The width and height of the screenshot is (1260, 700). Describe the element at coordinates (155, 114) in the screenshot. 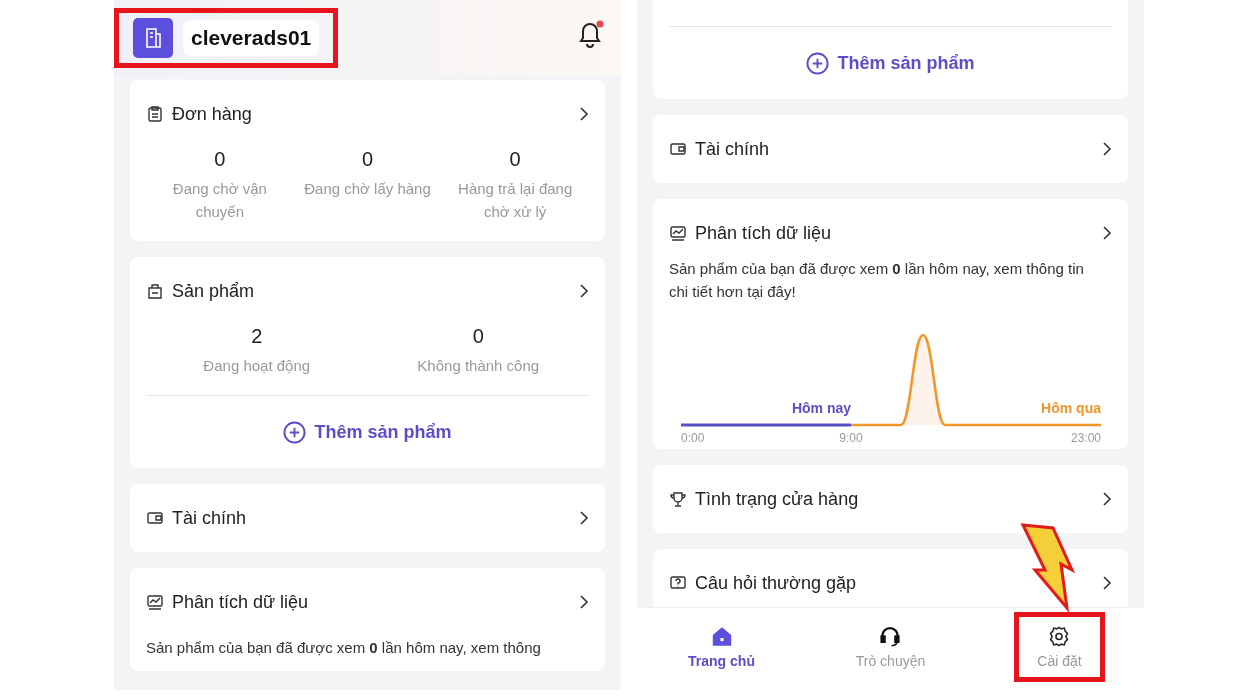

I see `clipboard-icon` at that location.